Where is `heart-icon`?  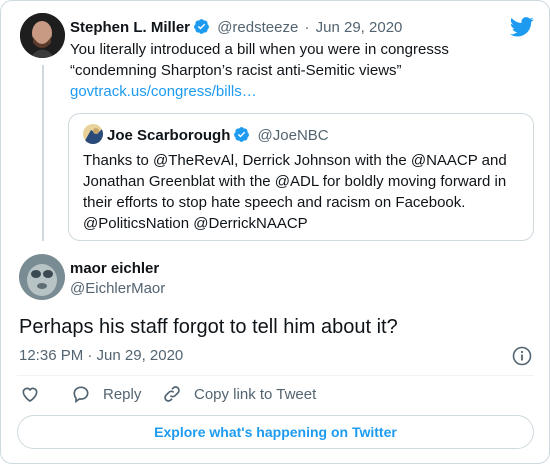 heart-icon is located at coordinates (30, 395).